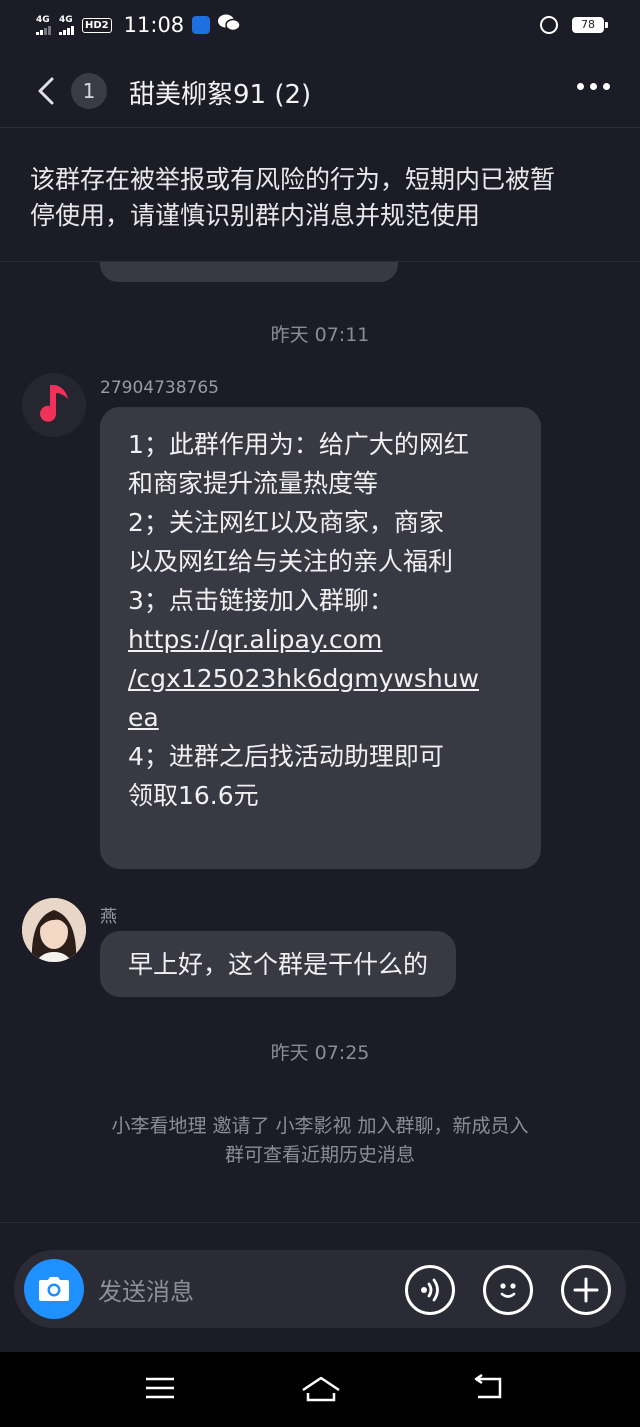 This screenshot has width=640, height=1427. I want to click on emoji-button, so click(508, 1290).